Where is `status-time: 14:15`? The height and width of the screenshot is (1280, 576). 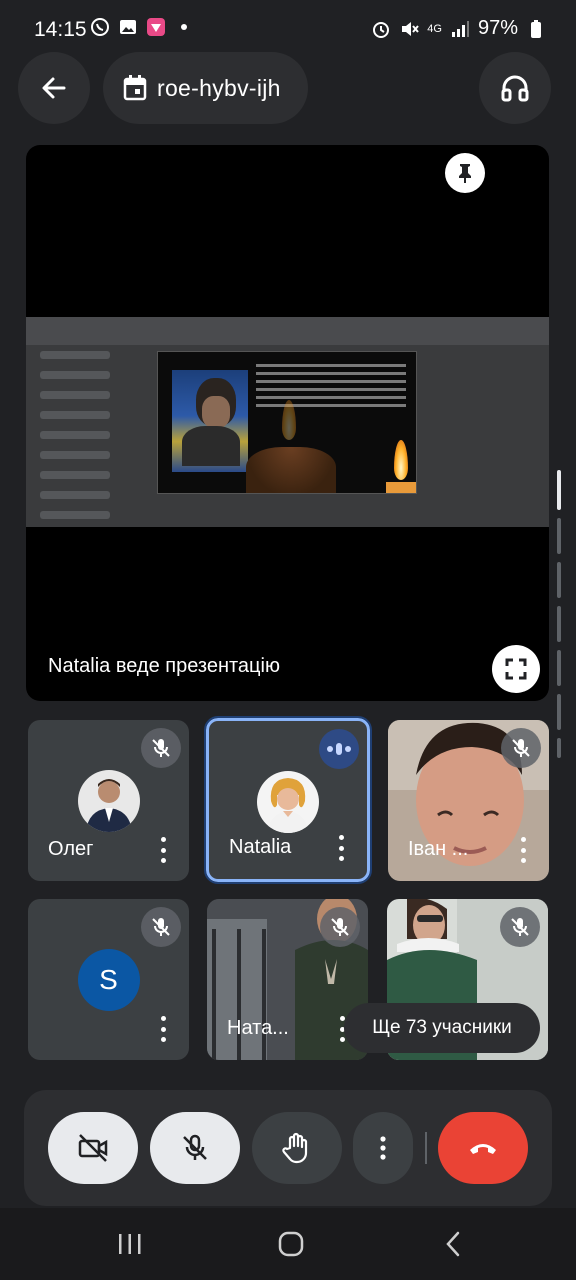 status-time: 14:15 is located at coordinates (60, 29).